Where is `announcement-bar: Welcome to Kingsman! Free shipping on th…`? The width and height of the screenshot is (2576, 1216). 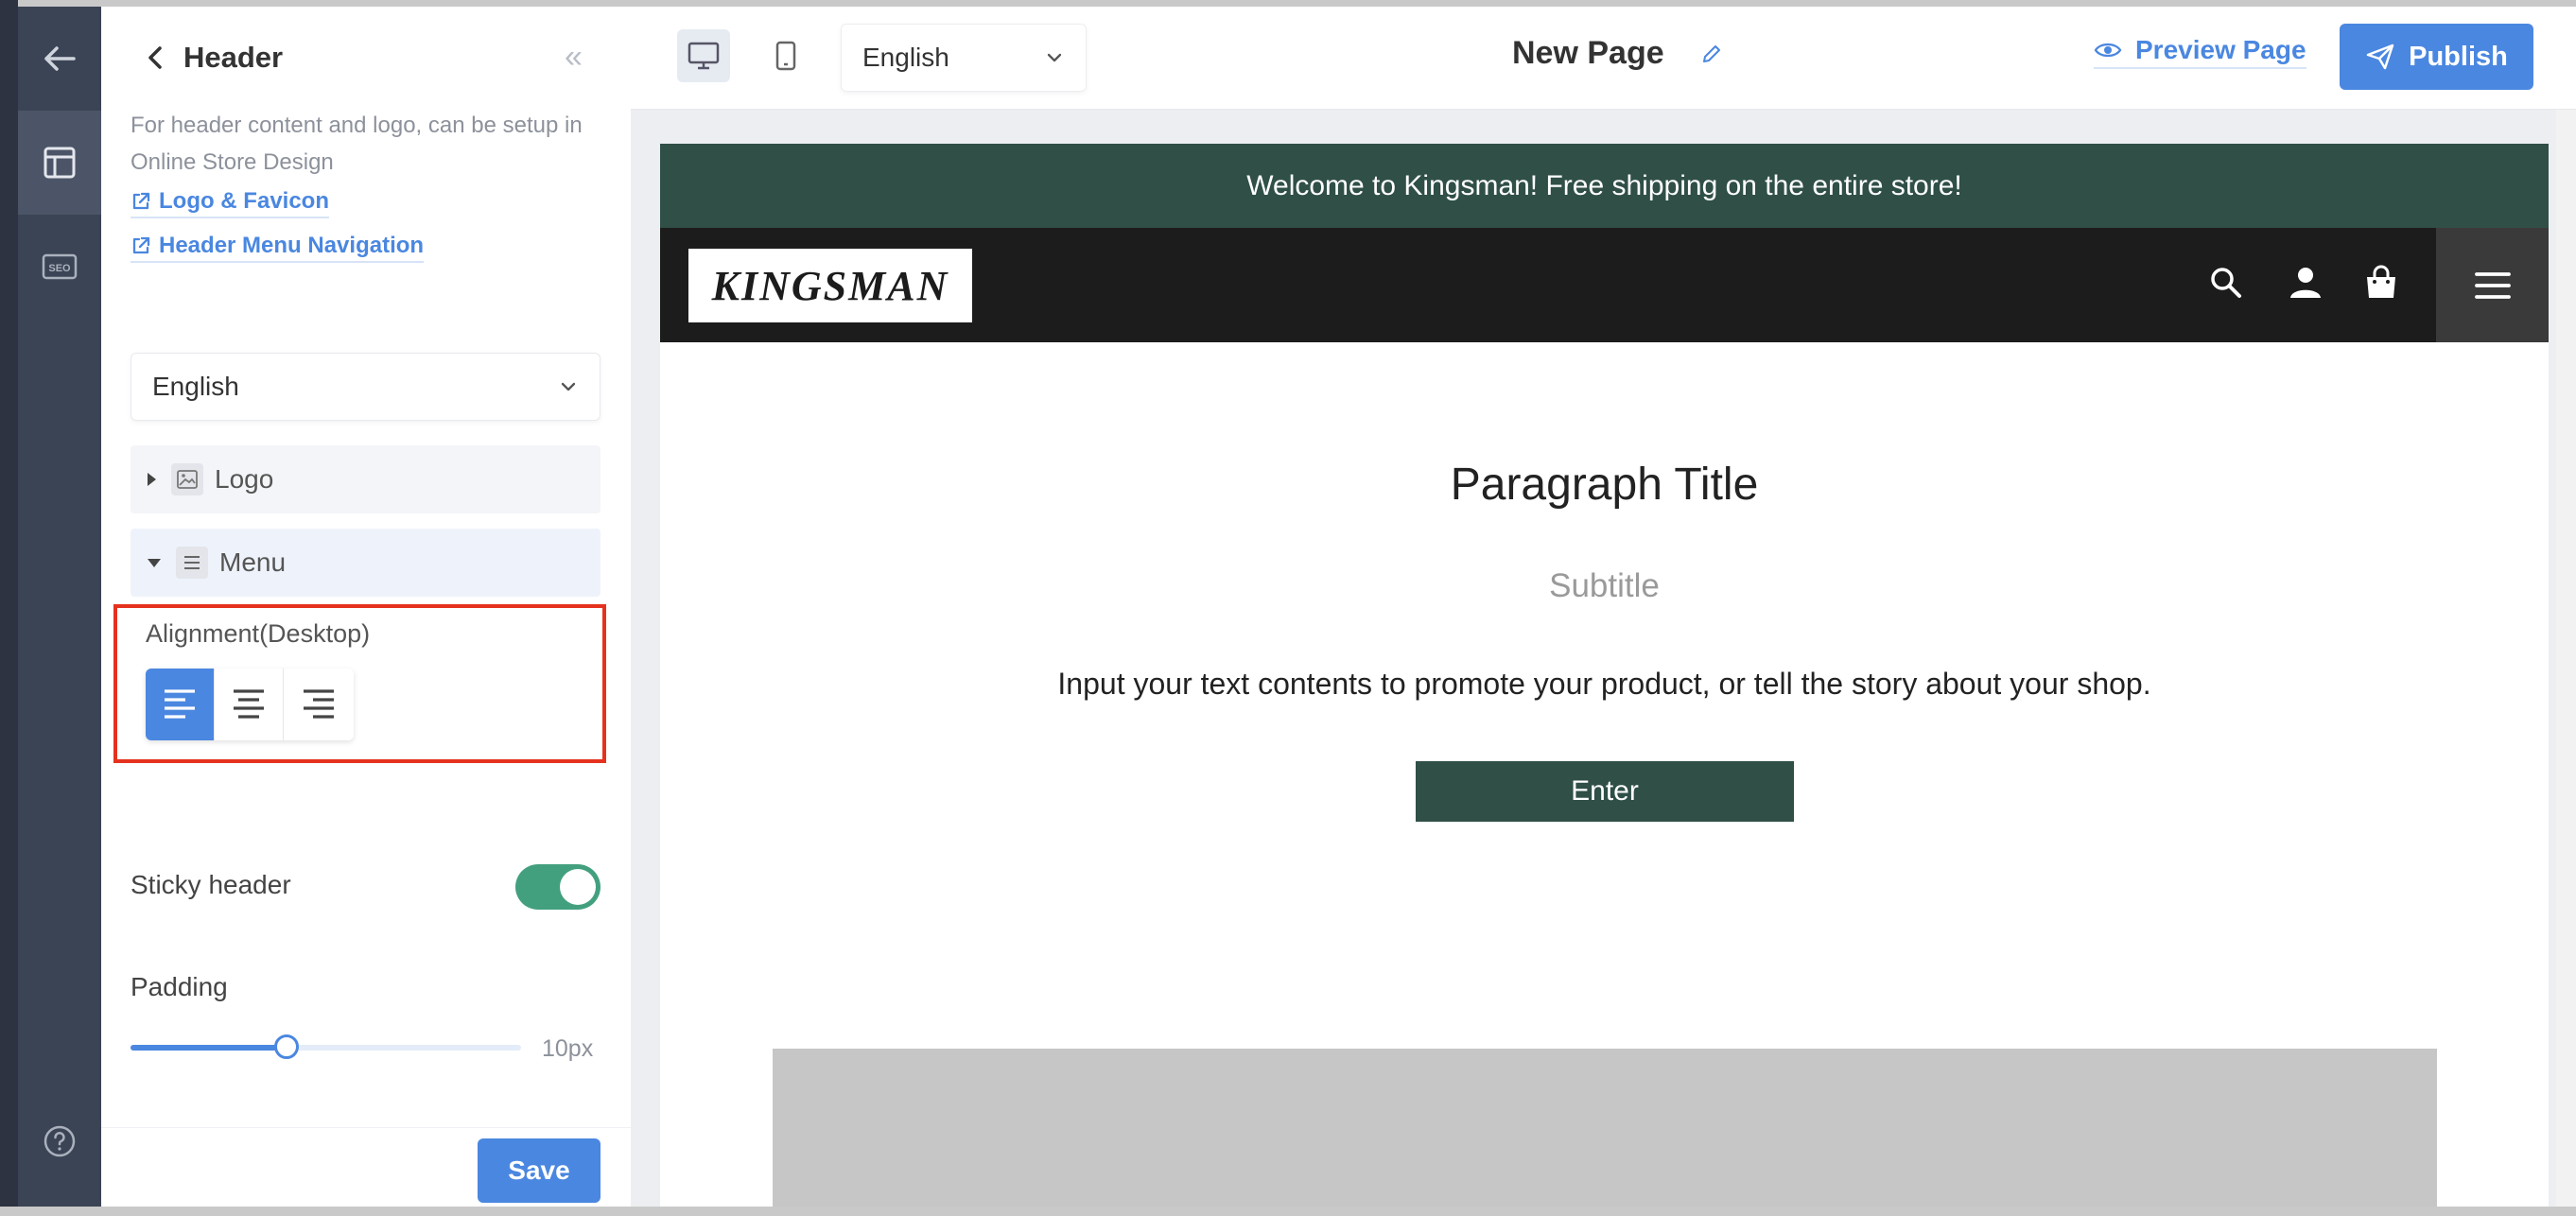
announcement-bar: Welcome to Kingsman! Free shipping on th… is located at coordinates (1604, 186).